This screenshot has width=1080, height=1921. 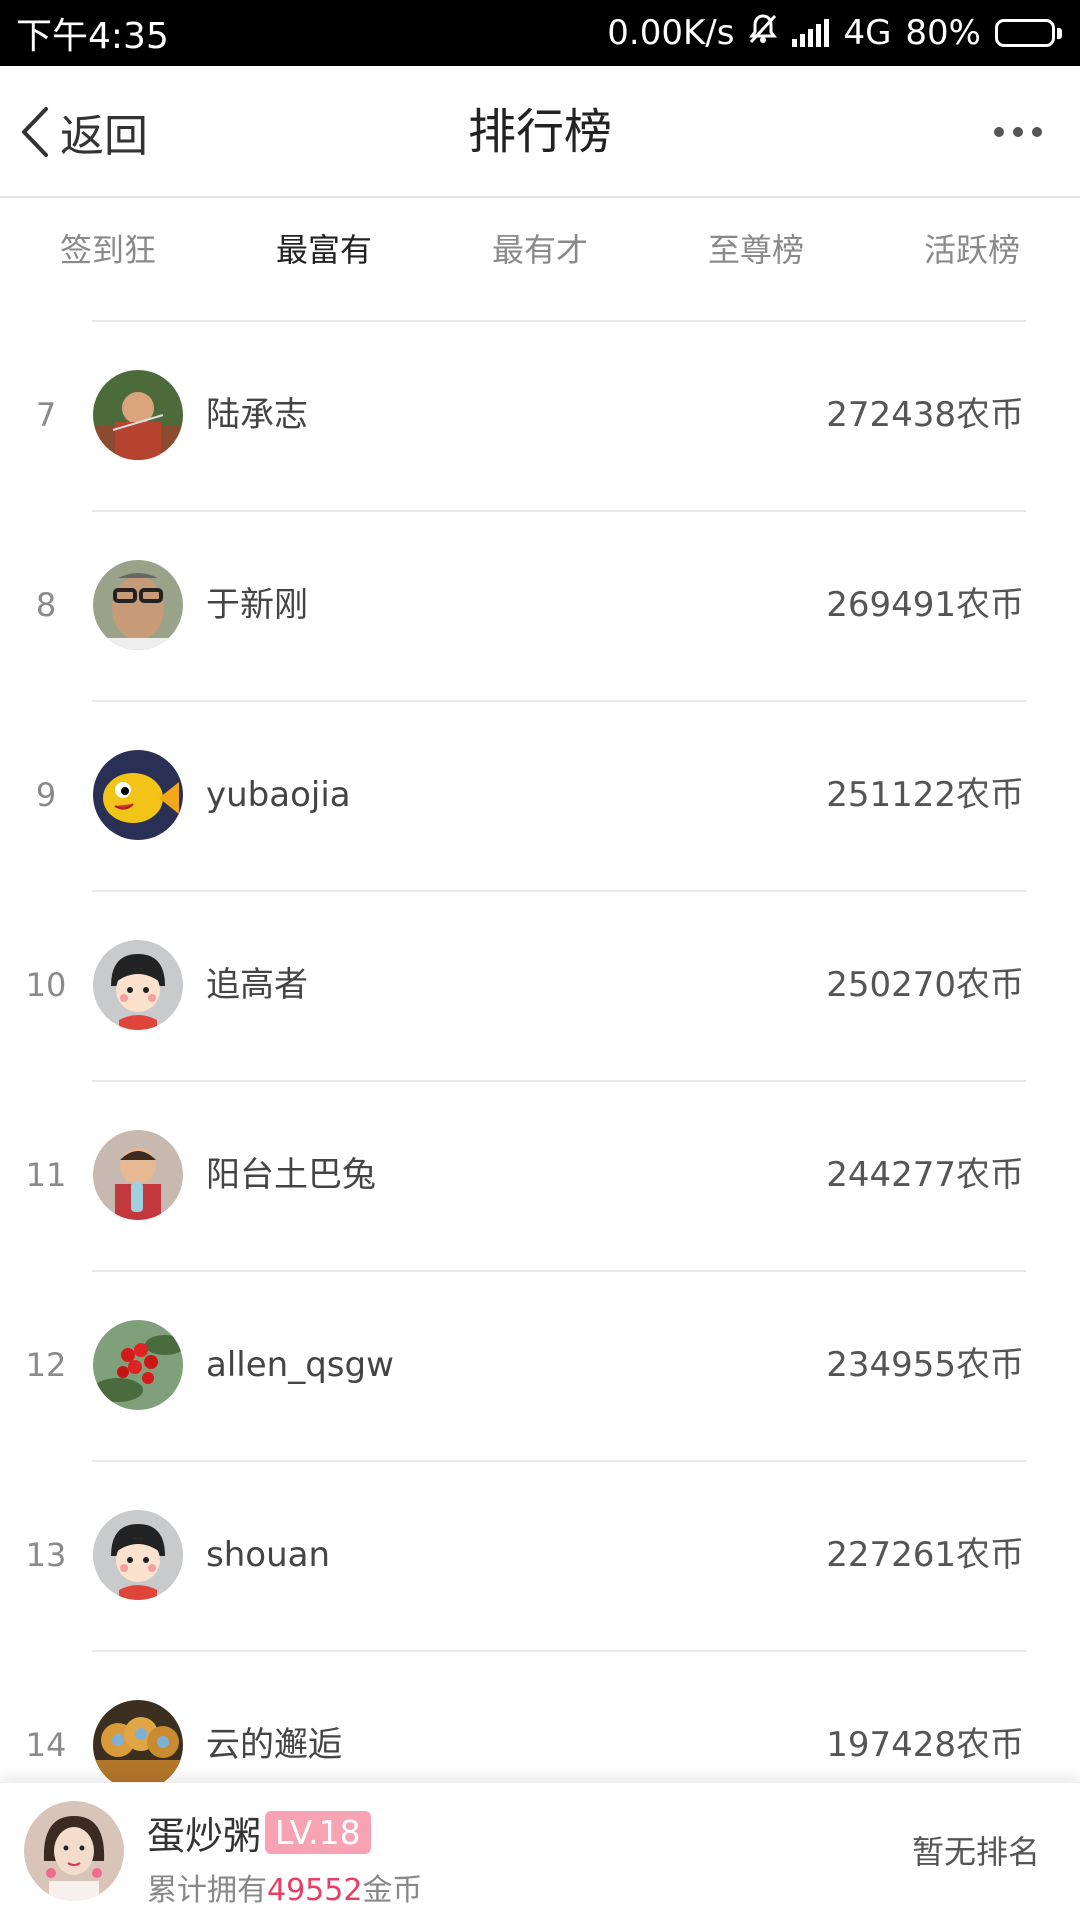 What do you see at coordinates (46, 1555) in the screenshot?
I see `rank-number: 13` at bounding box center [46, 1555].